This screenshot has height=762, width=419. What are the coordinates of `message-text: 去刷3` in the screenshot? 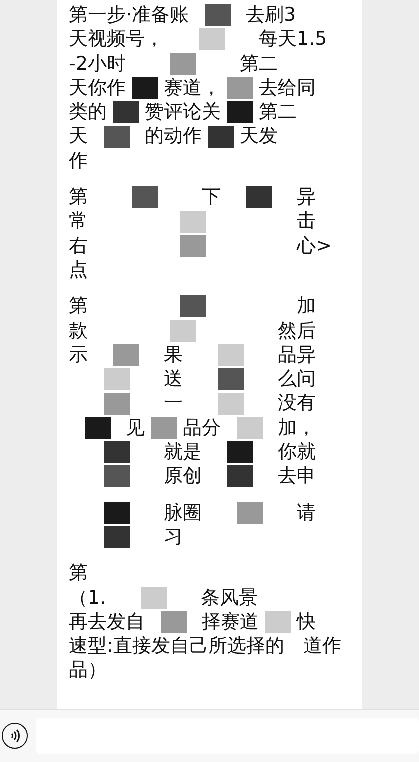 It's located at (271, 15).